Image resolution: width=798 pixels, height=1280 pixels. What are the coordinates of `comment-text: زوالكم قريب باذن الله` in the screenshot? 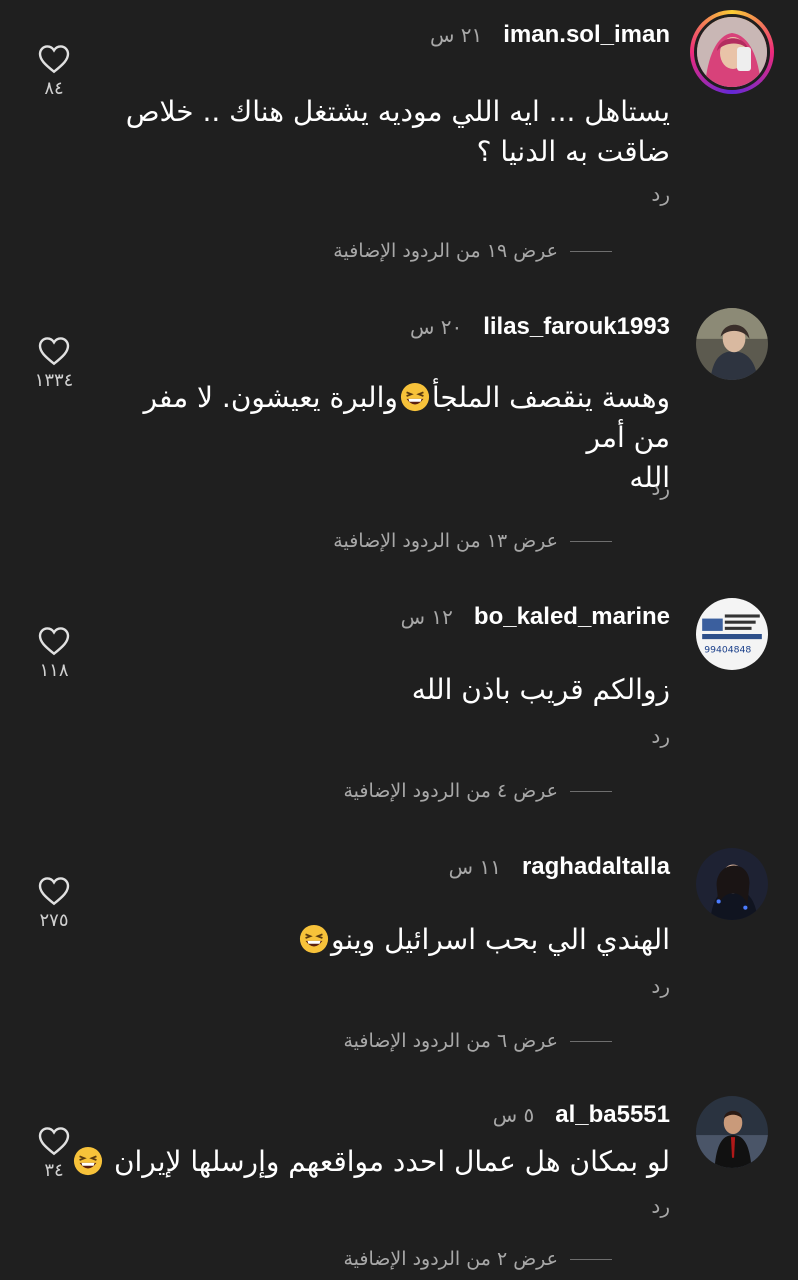 It's located at (390, 690).